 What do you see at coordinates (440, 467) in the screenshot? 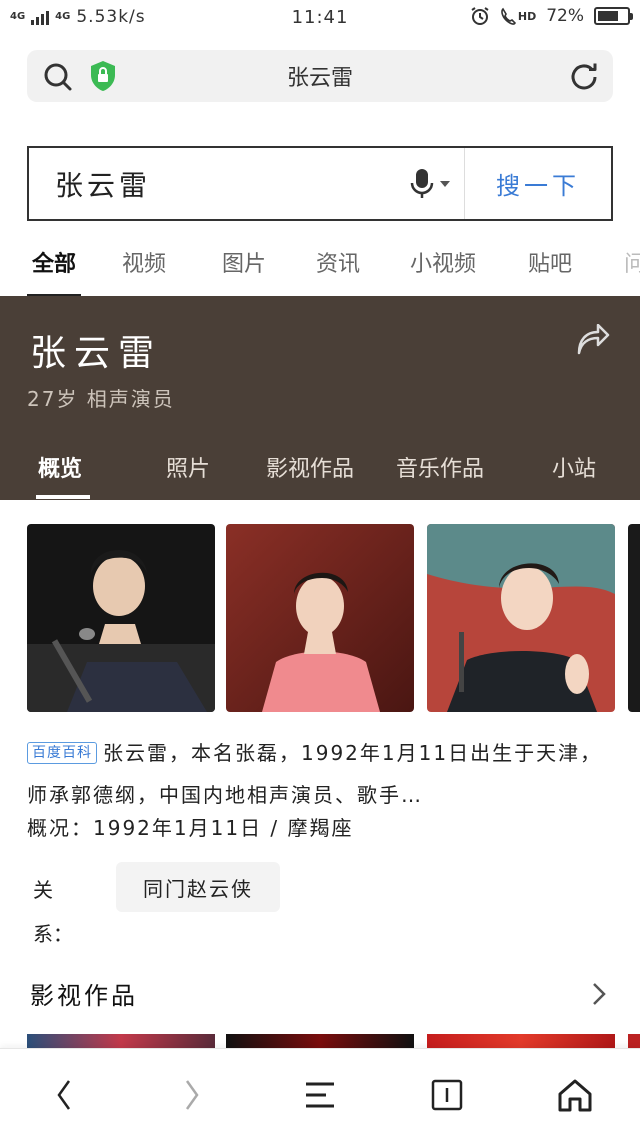
I see `entity-tab-music: 音乐作品` at bounding box center [440, 467].